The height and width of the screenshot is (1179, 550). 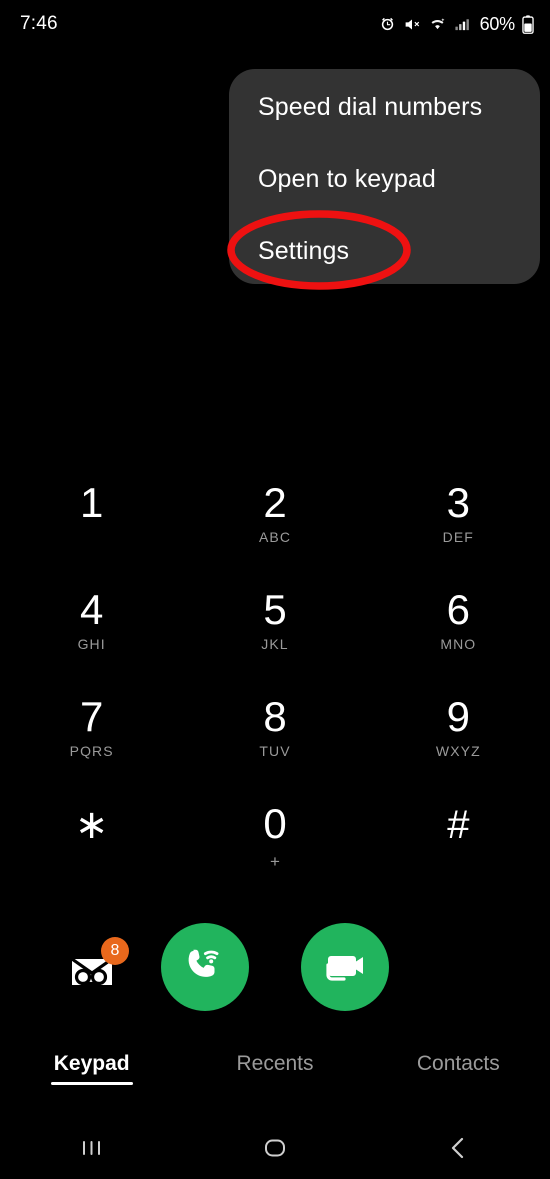 I want to click on key-digit: 8, so click(x=275, y=716).